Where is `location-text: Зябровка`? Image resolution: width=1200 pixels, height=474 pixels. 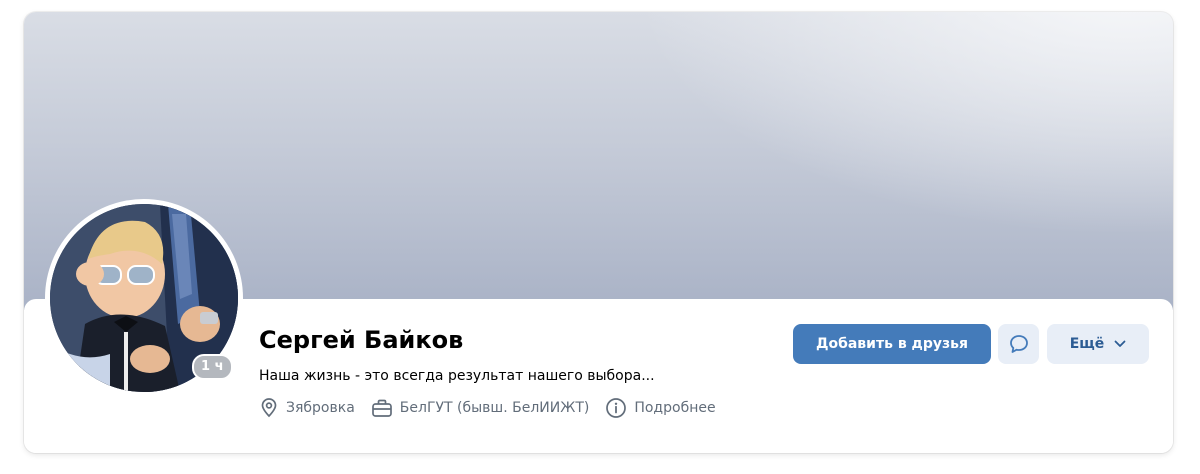 location-text: Зябровка is located at coordinates (320, 408).